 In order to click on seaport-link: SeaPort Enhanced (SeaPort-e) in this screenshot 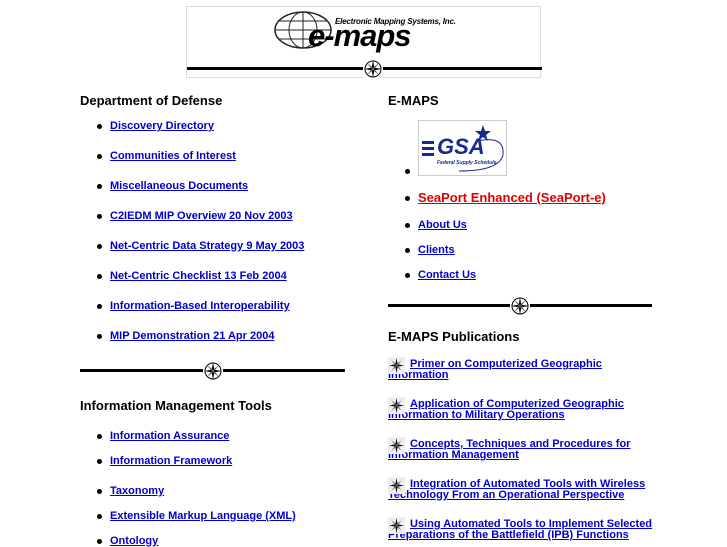, I will do `click(512, 197)`.